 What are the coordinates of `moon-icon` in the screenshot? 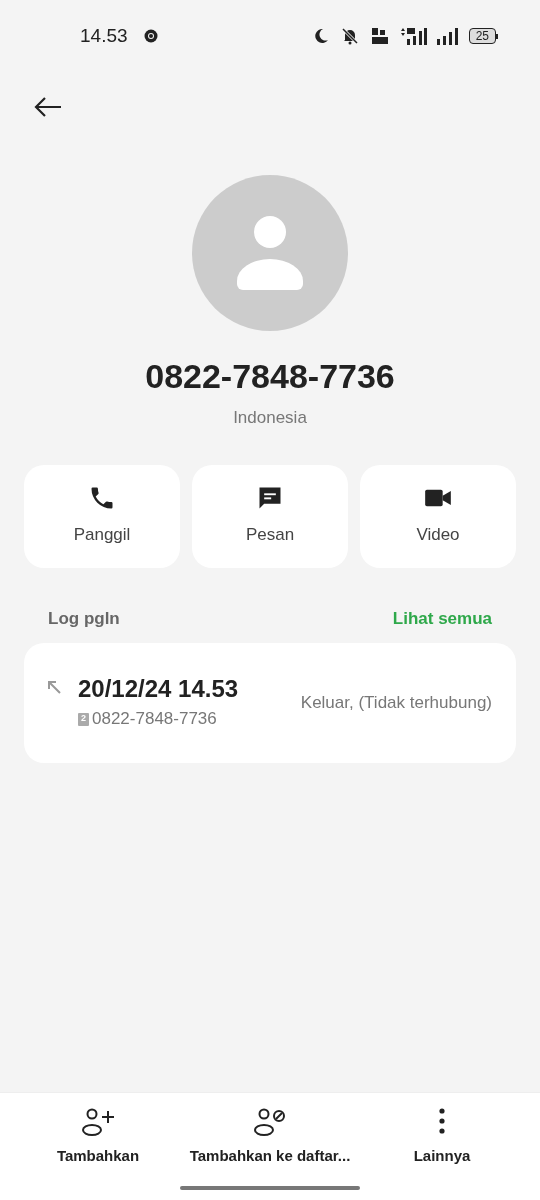 It's located at (320, 36).